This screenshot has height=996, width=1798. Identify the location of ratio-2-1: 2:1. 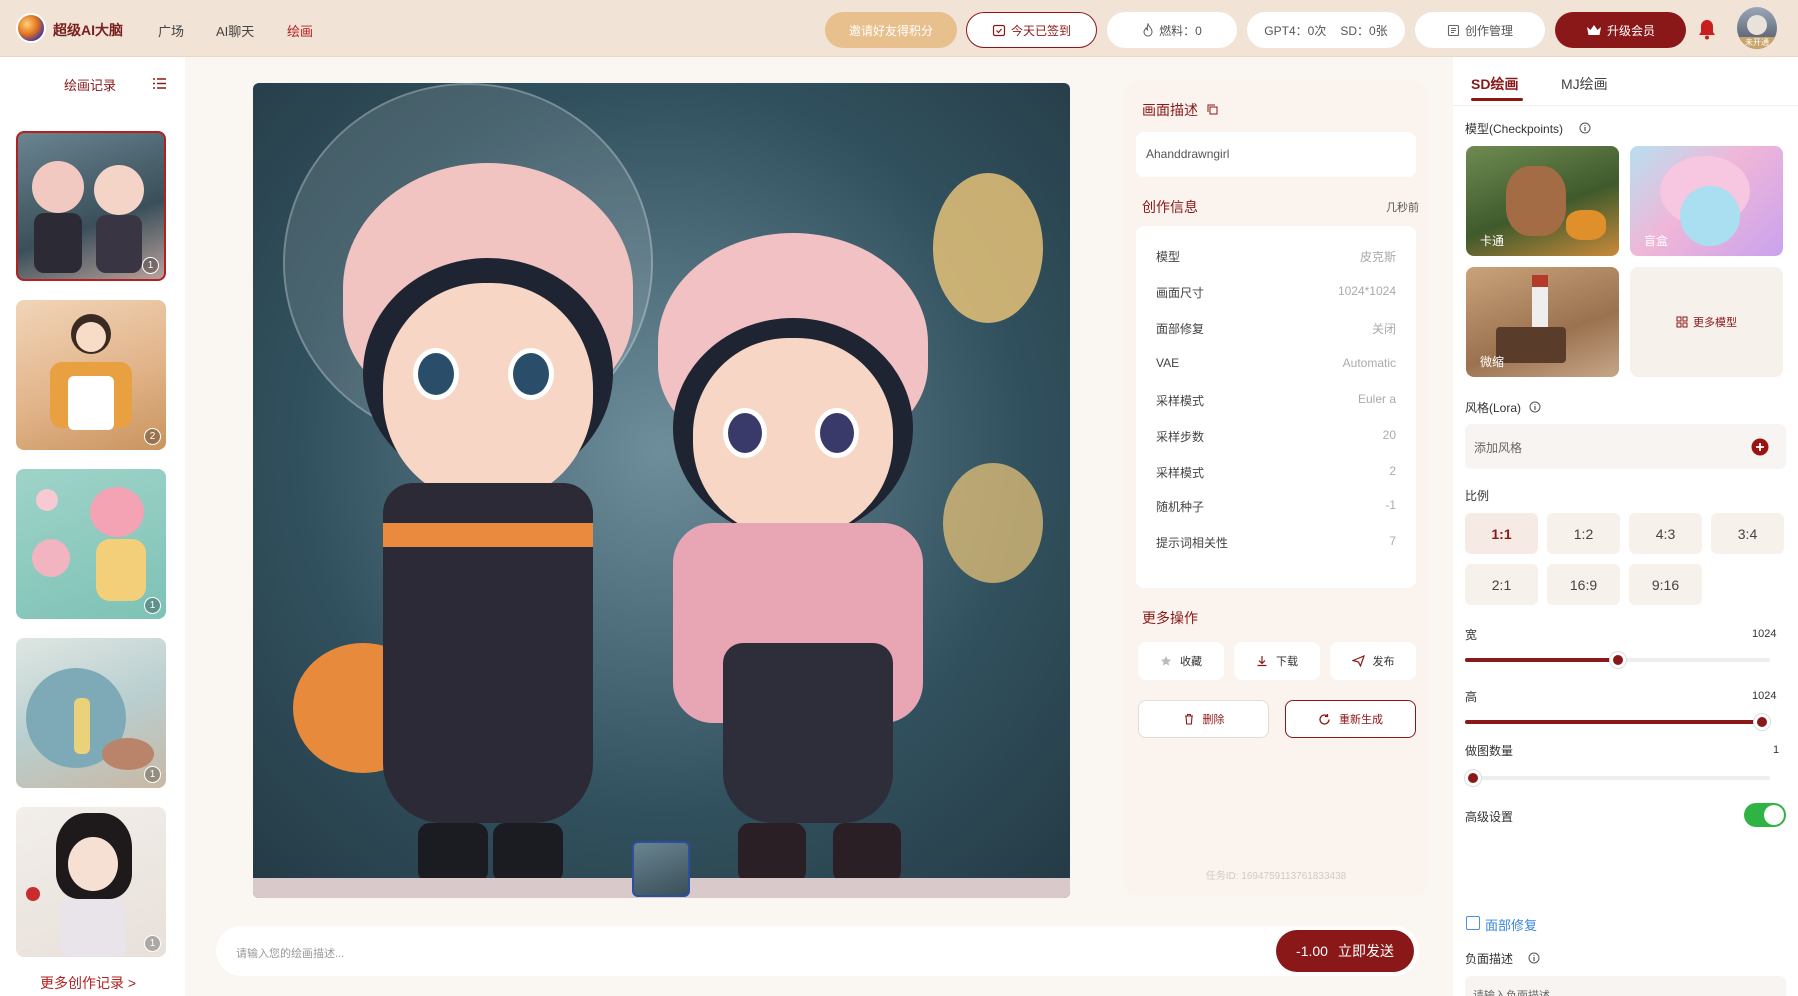
(1501, 584).